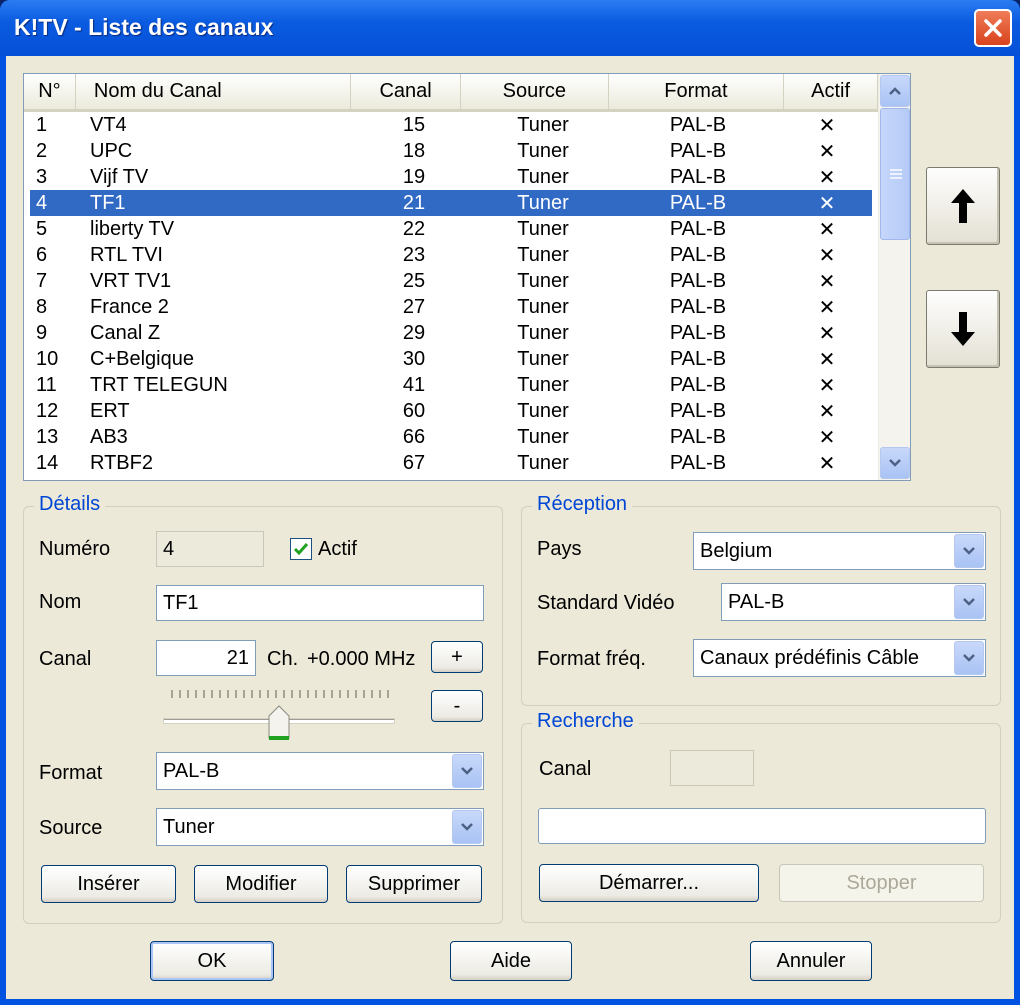 The height and width of the screenshot is (1005, 1020). What do you see at coordinates (831, 91) in the screenshot?
I see `column-header-actif: Actif` at bounding box center [831, 91].